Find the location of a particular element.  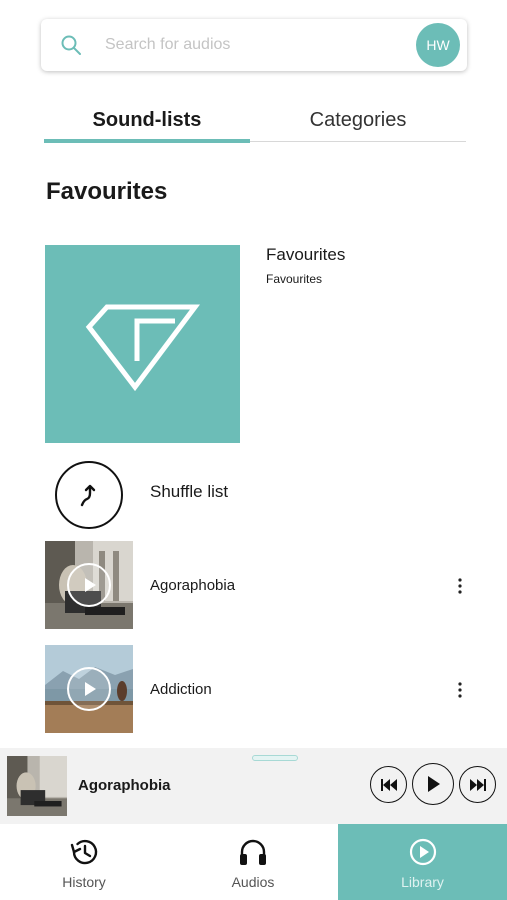

skip-next-icon is located at coordinates (477, 784).